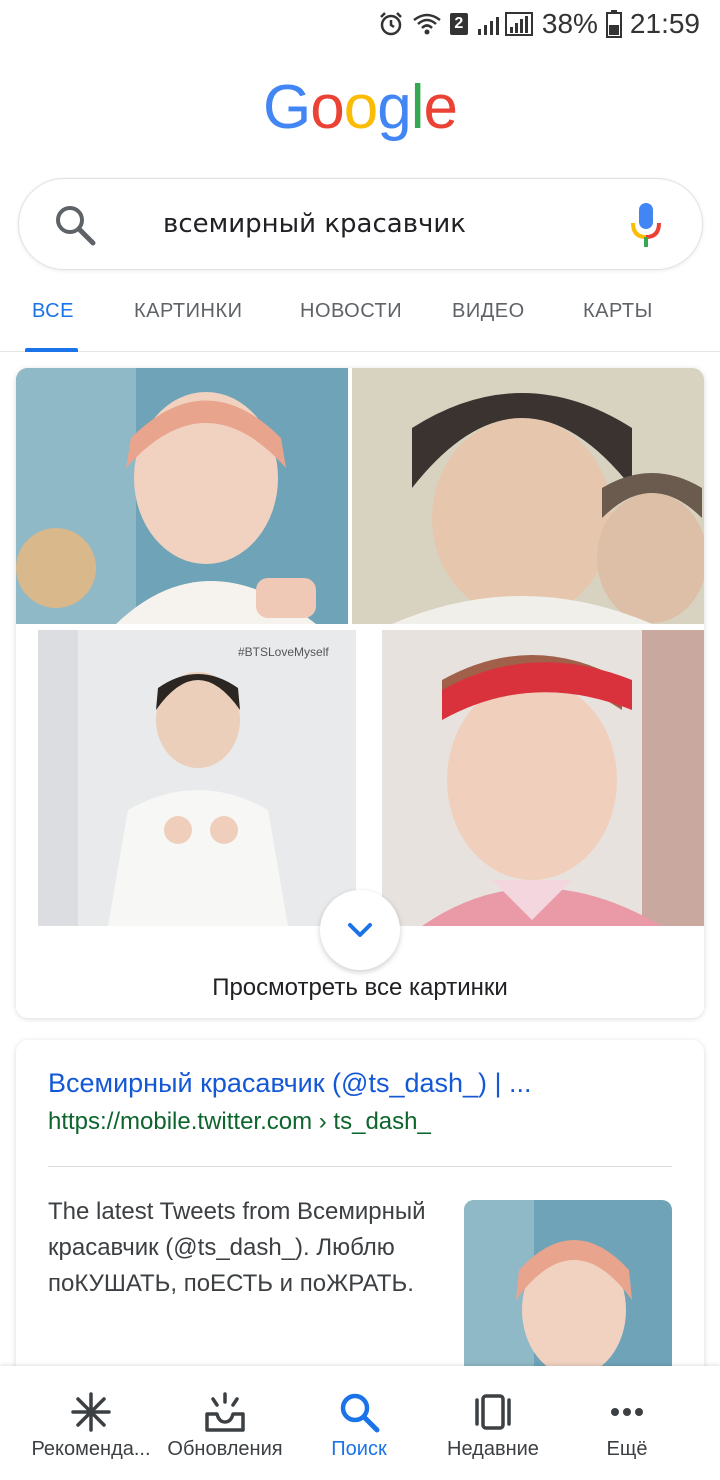 This screenshot has width=720, height=1480. Describe the element at coordinates (188, 311) in the screenshot. I see `tab-images: КАРТИНКИ` at that location.